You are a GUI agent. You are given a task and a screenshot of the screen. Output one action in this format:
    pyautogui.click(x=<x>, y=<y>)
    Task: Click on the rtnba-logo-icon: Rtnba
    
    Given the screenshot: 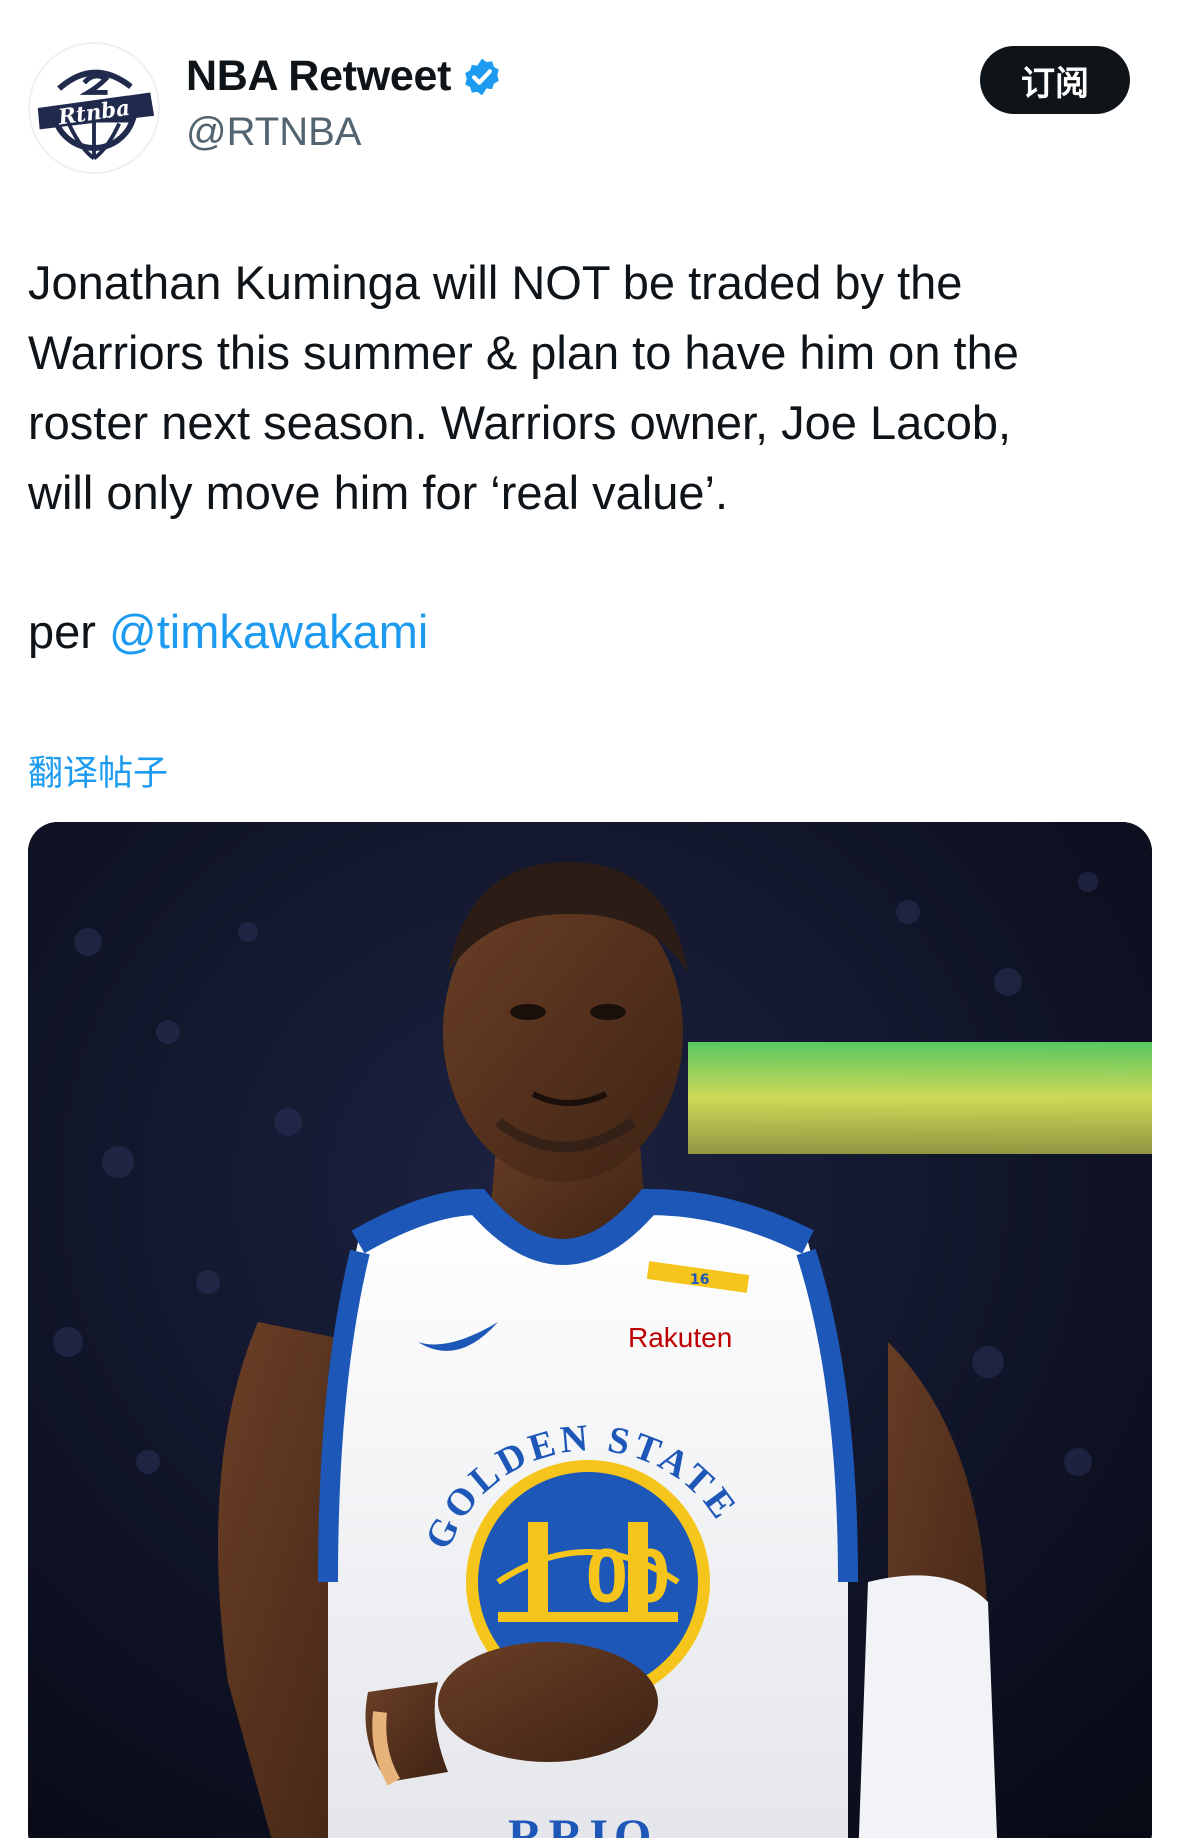 What is the action you would take?
    pyautogui.click(x=94, y=108)
    